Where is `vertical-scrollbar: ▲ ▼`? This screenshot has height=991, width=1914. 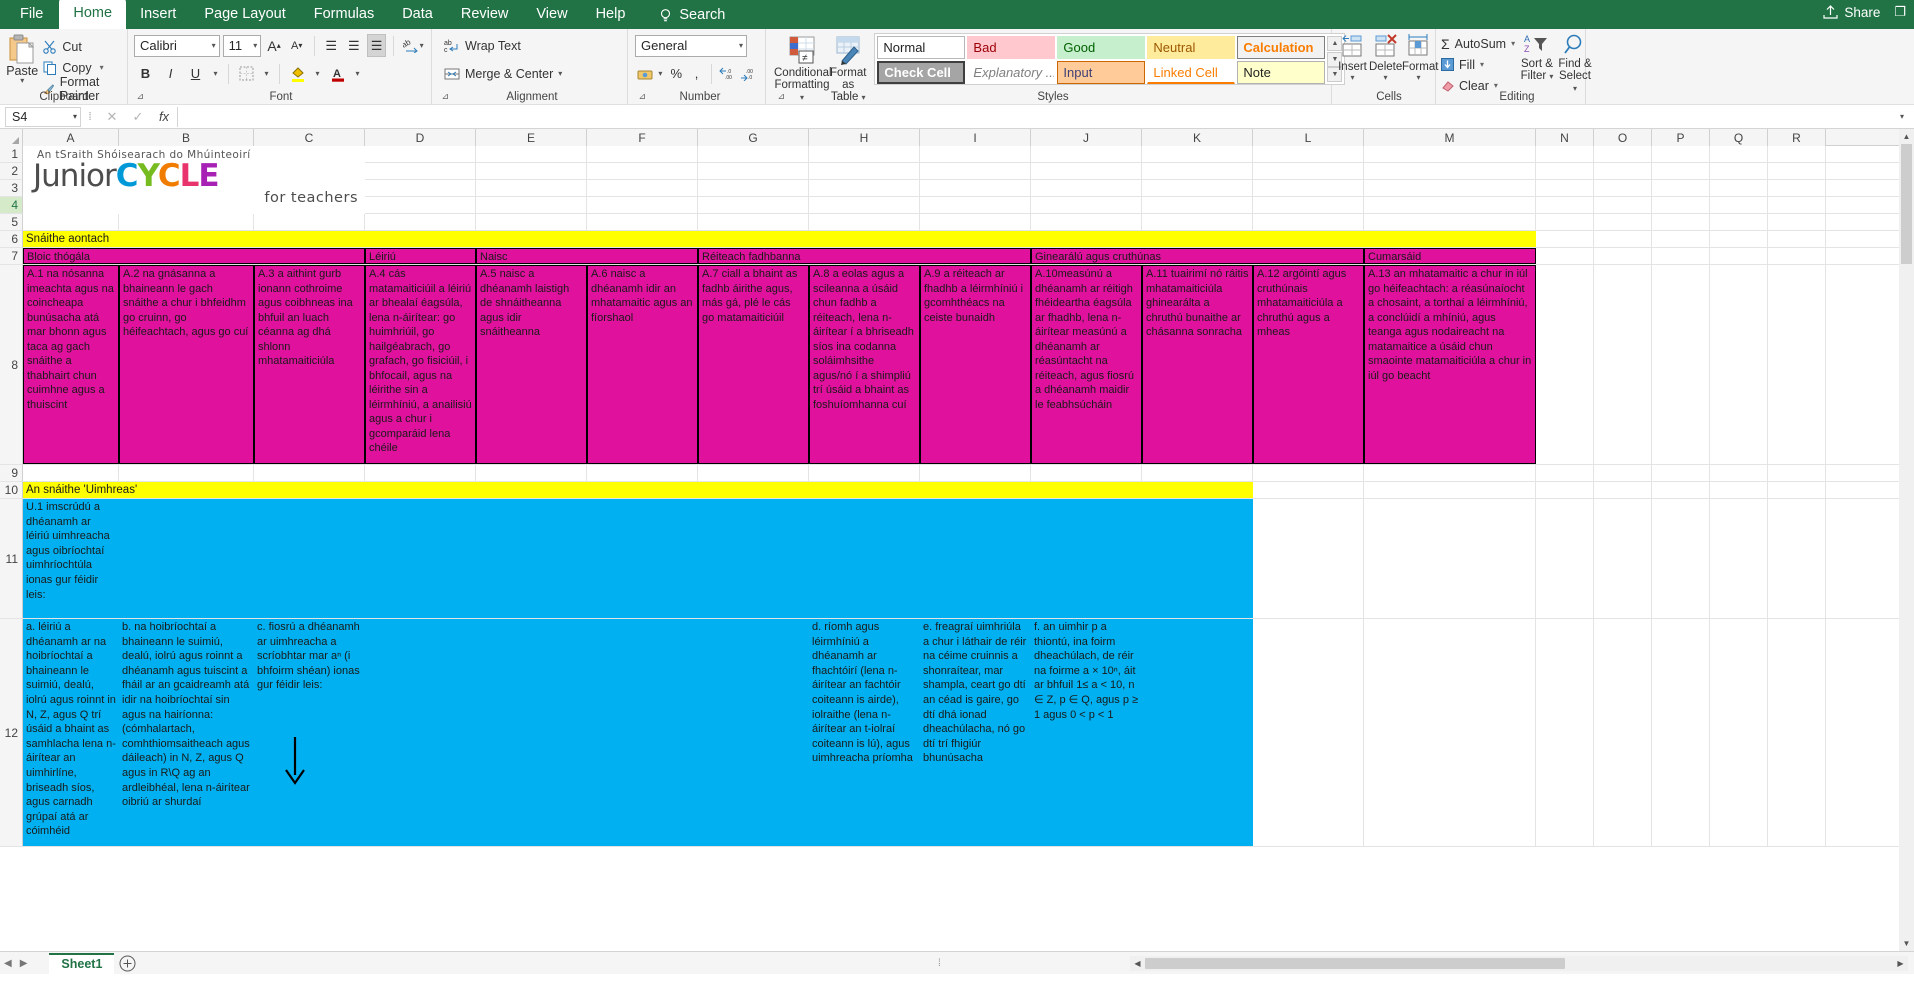 vertical-scrollbar: ▲ ▼ is located at coordinates (1906, 540).